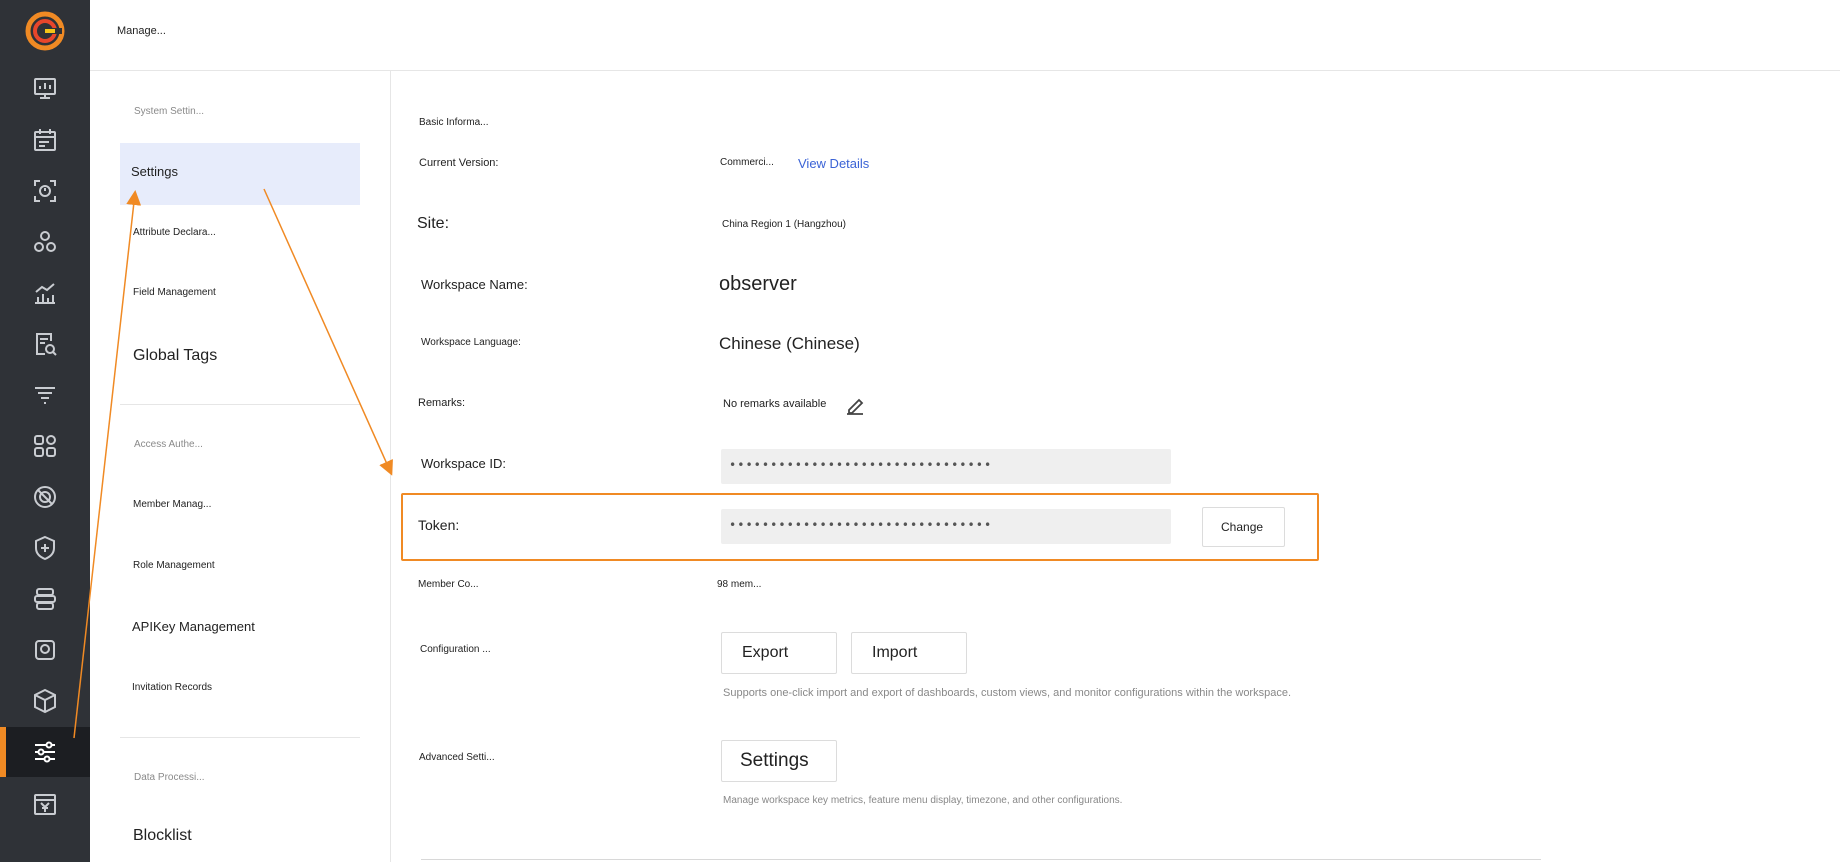  I want to click on site-value: China Region 1 (Hangzhou), so click(784, 224).